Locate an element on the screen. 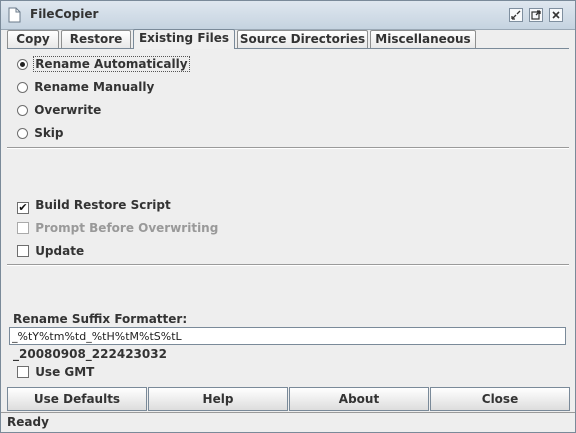 Image resolution: width=576 pixels, height=433 pixels. tab-existing-files-label: Existing Files is located at coordinates (184, 38).